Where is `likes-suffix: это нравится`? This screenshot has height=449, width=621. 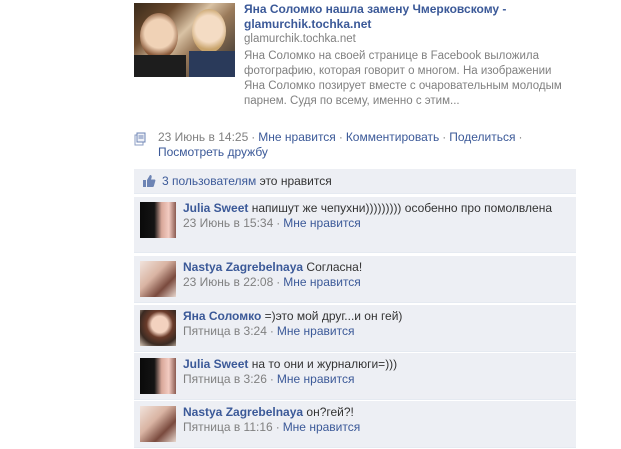 likes-suffix: это нравится is located at coordinates (294, 181).